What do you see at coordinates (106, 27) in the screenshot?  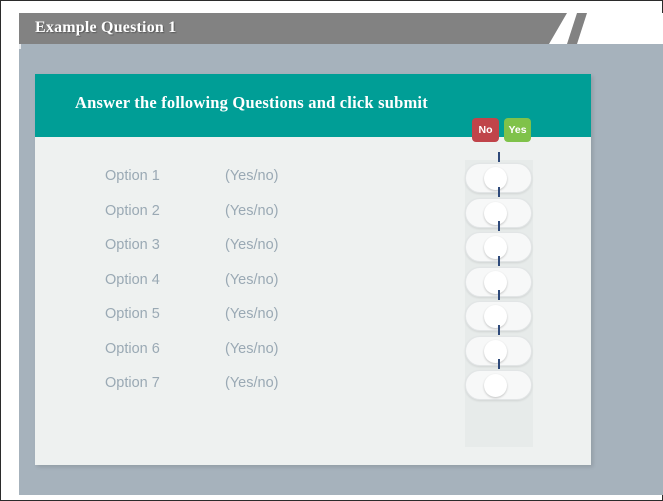 I see `page-title: Example Question 1` at bounding box center [106, 27].